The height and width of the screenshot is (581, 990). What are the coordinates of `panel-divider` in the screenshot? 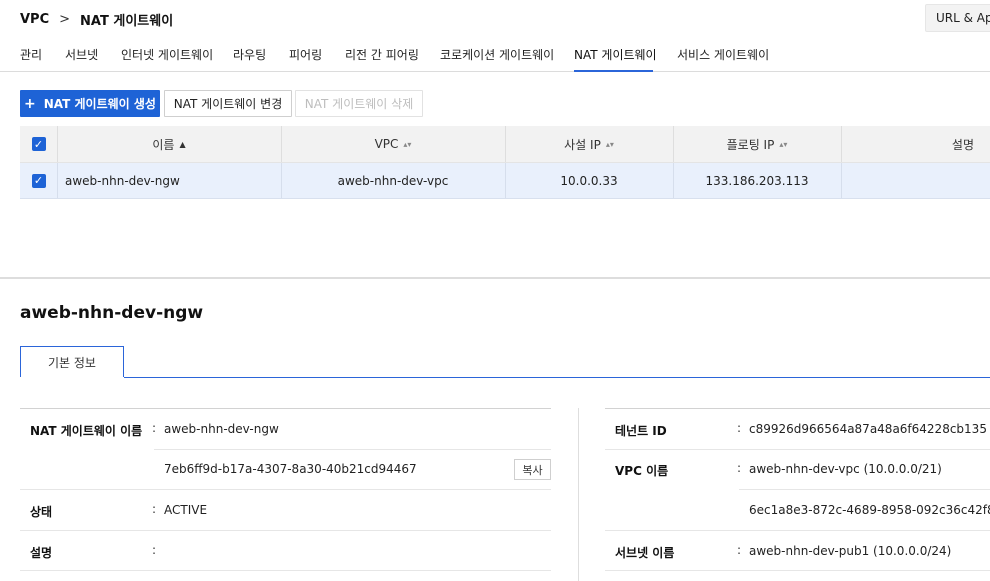 It's located at (495, 278).